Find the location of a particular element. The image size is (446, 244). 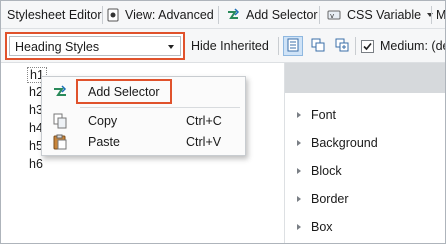

property-group-border: Border is located at coordinates (323, 199).